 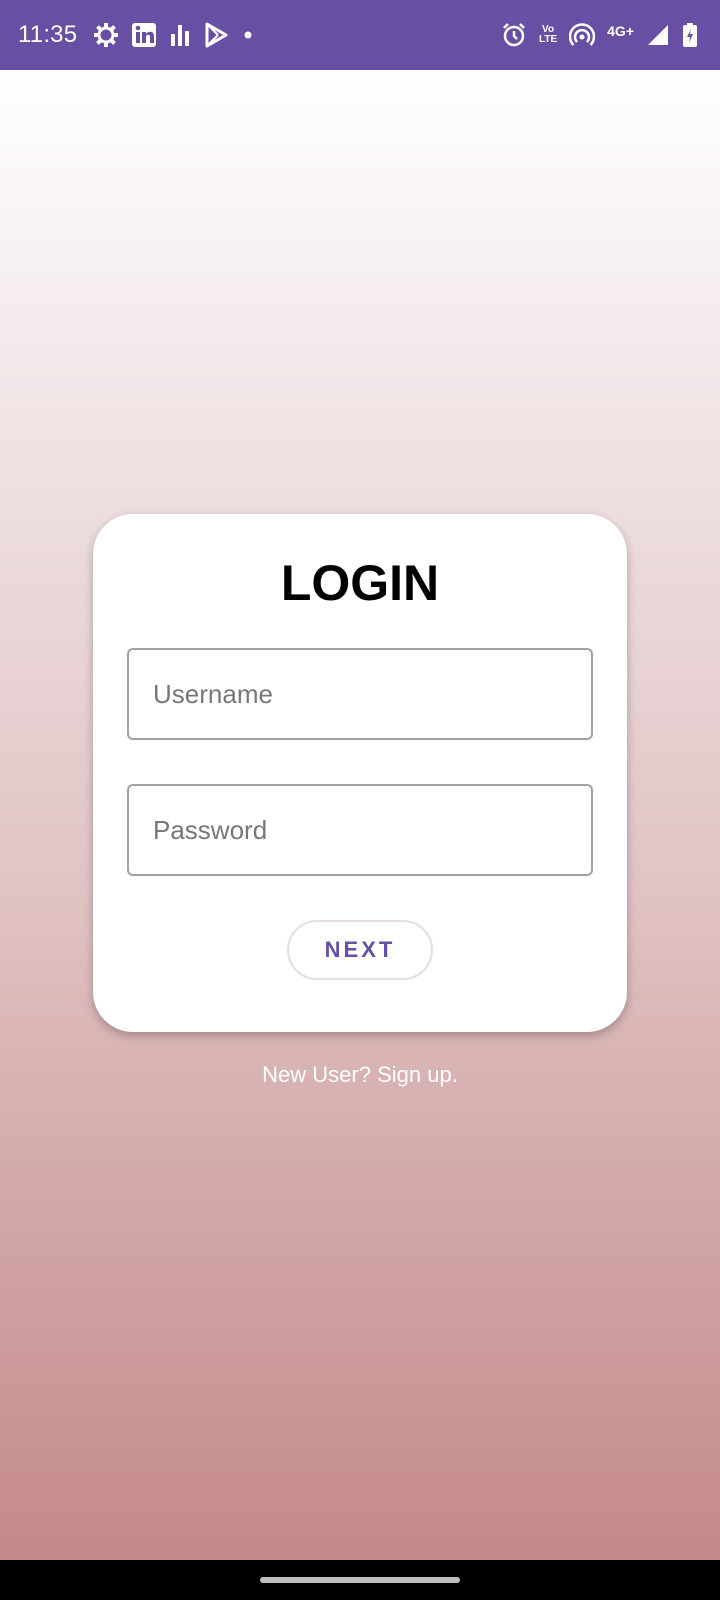 What do you see at coordinates (360, 583) in the screenshot?
I see `login-title: LOGIN` at bounding box center [360, 583].